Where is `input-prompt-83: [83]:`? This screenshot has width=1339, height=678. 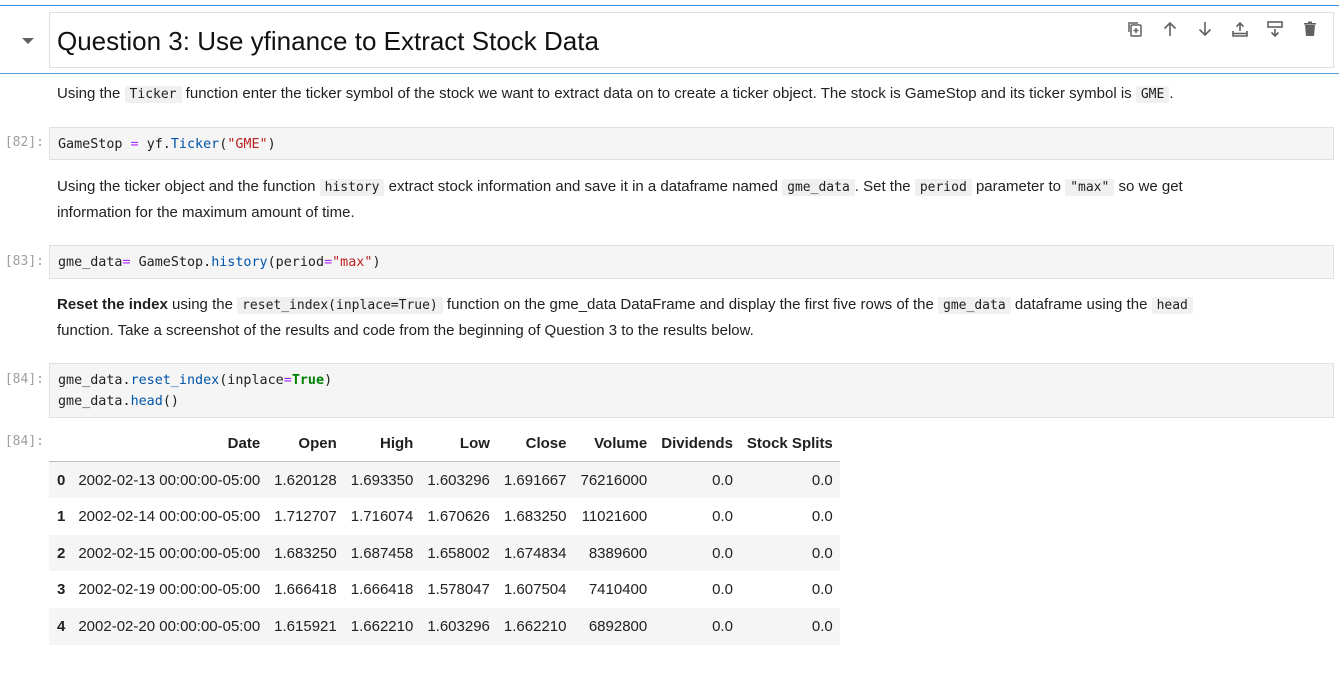
input-prompt-83: [83]: is located at coordinates (24, 261).